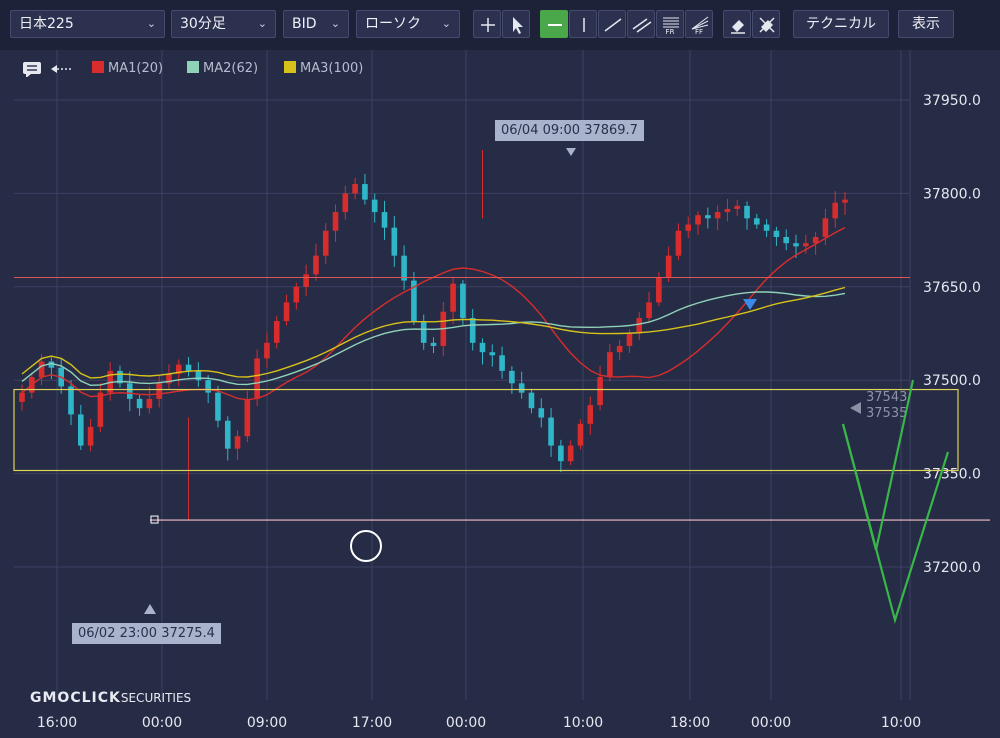 This screenshot has width=1000, height=738. I want to click on brand-main: GMOCLICK, so click(75, 698).